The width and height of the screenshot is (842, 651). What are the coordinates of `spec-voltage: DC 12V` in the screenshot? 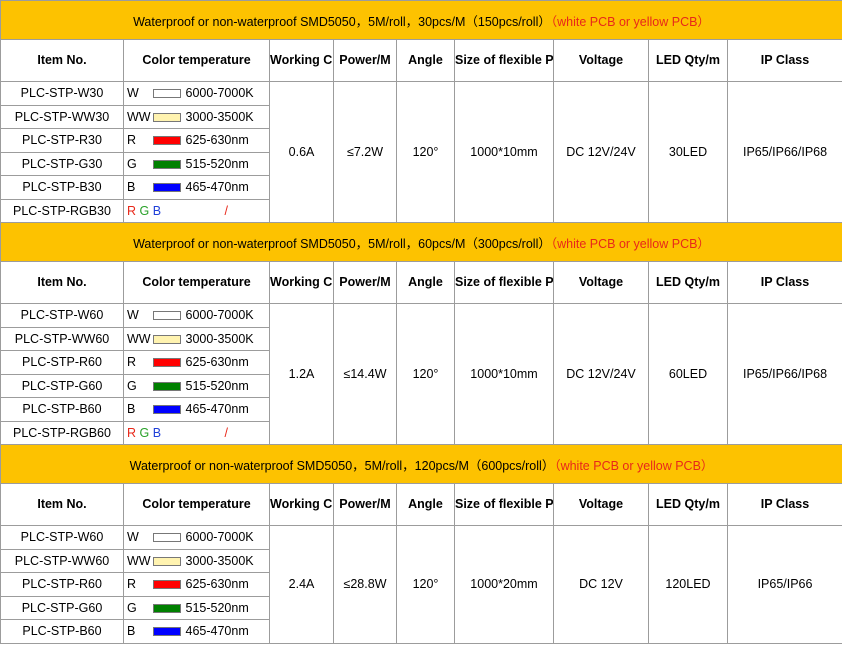 It's located at (601, 584).